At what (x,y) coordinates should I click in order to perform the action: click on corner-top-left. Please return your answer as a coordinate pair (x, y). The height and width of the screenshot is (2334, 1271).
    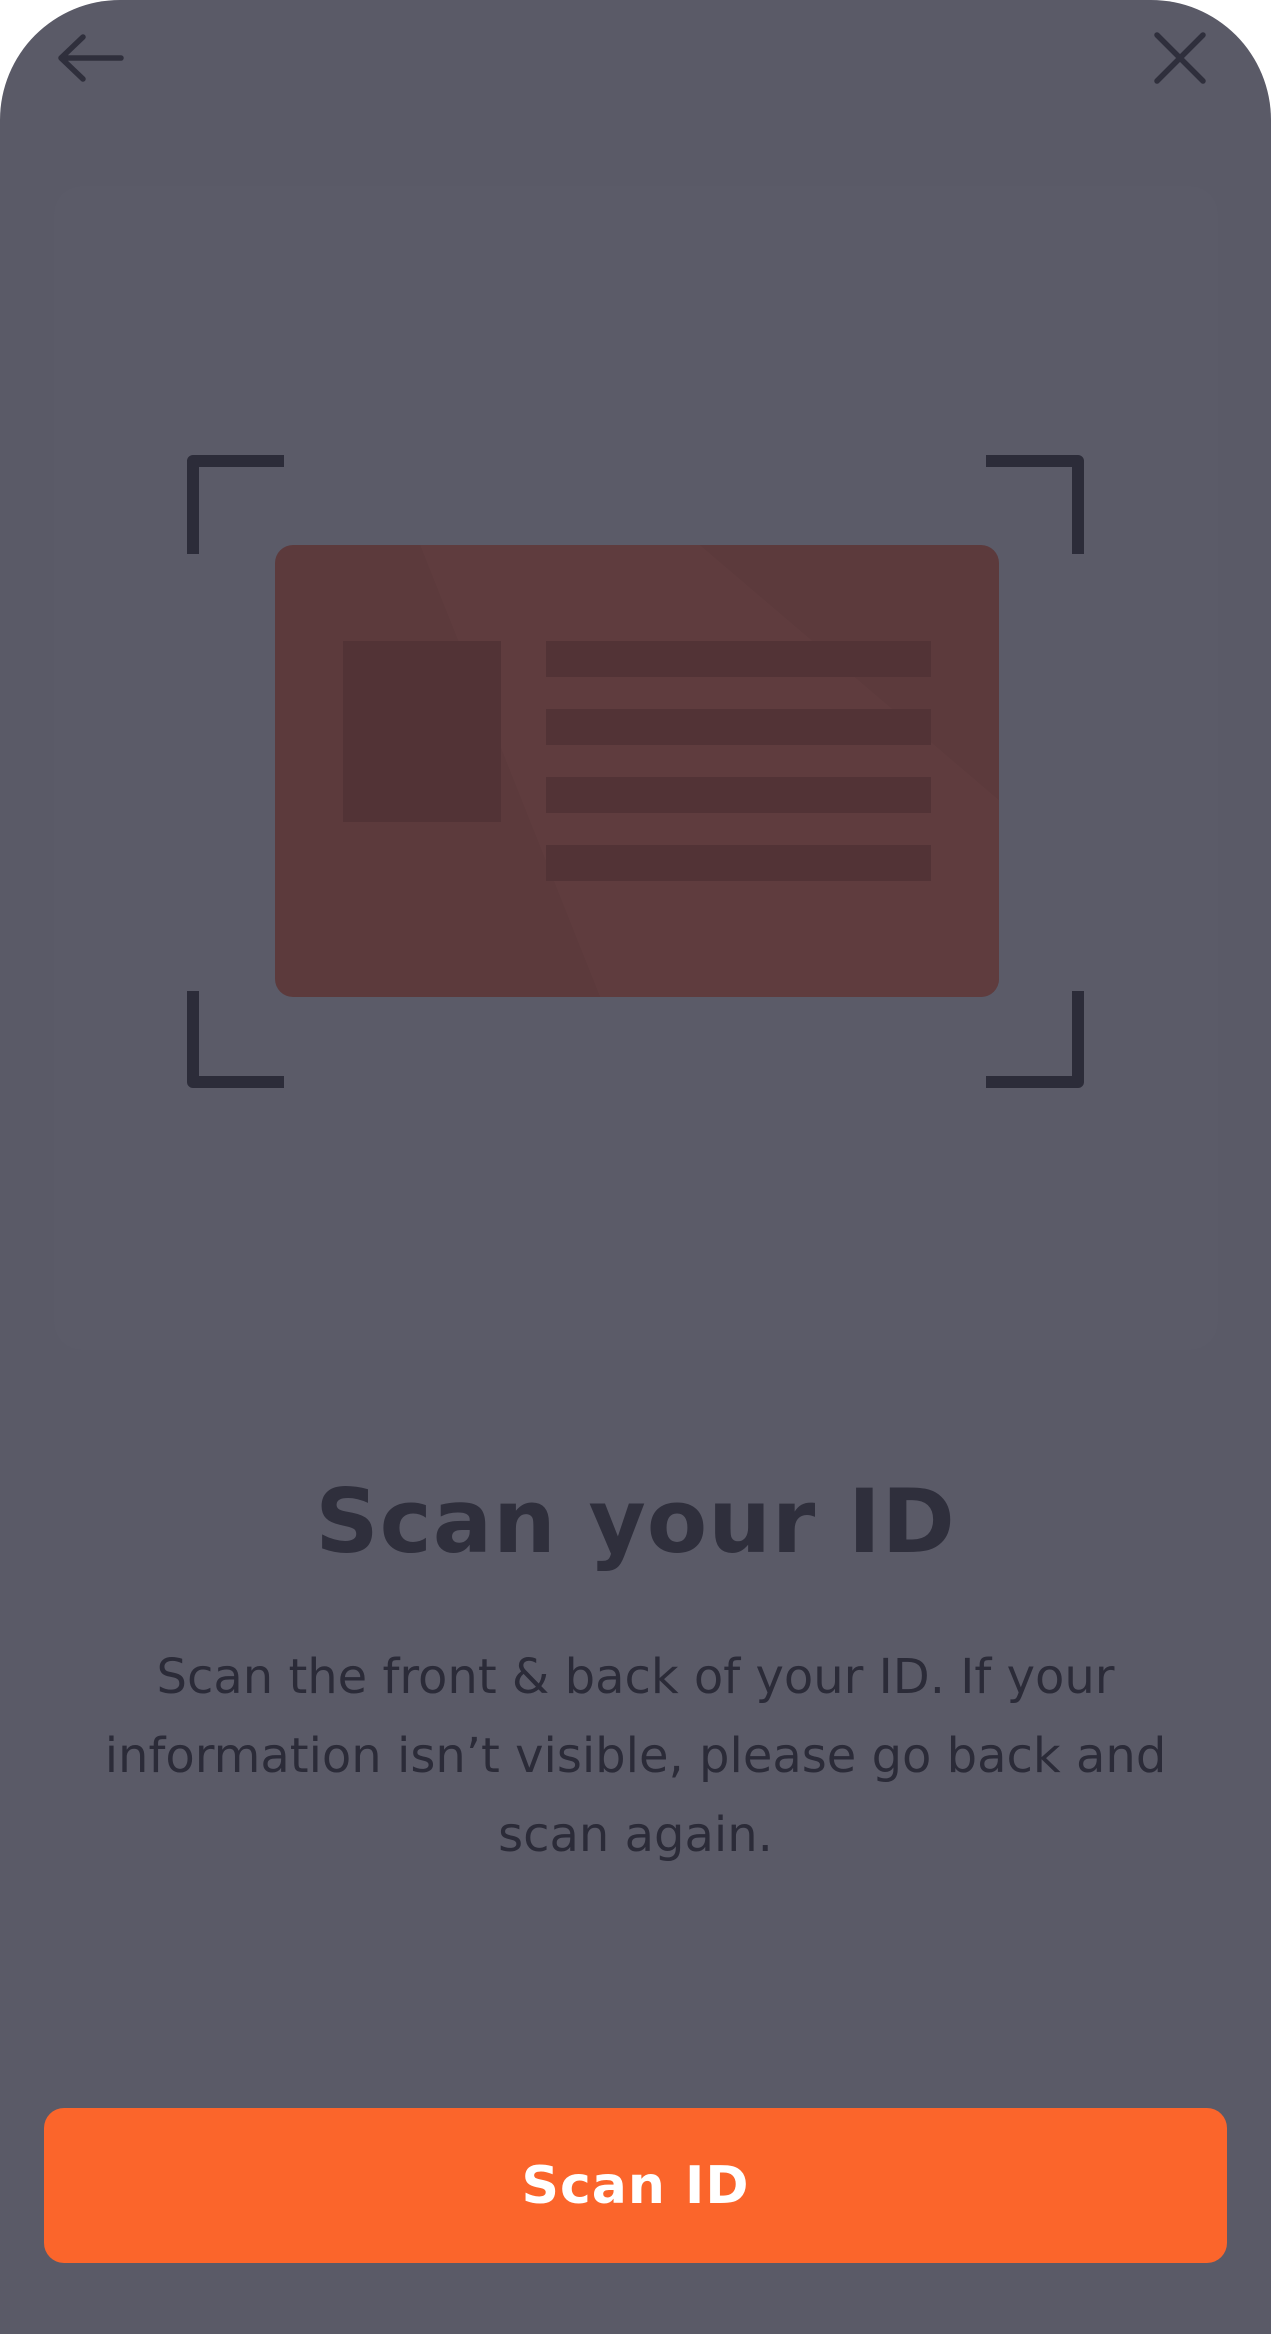
    Looking at the image, I should click on (235, 504).